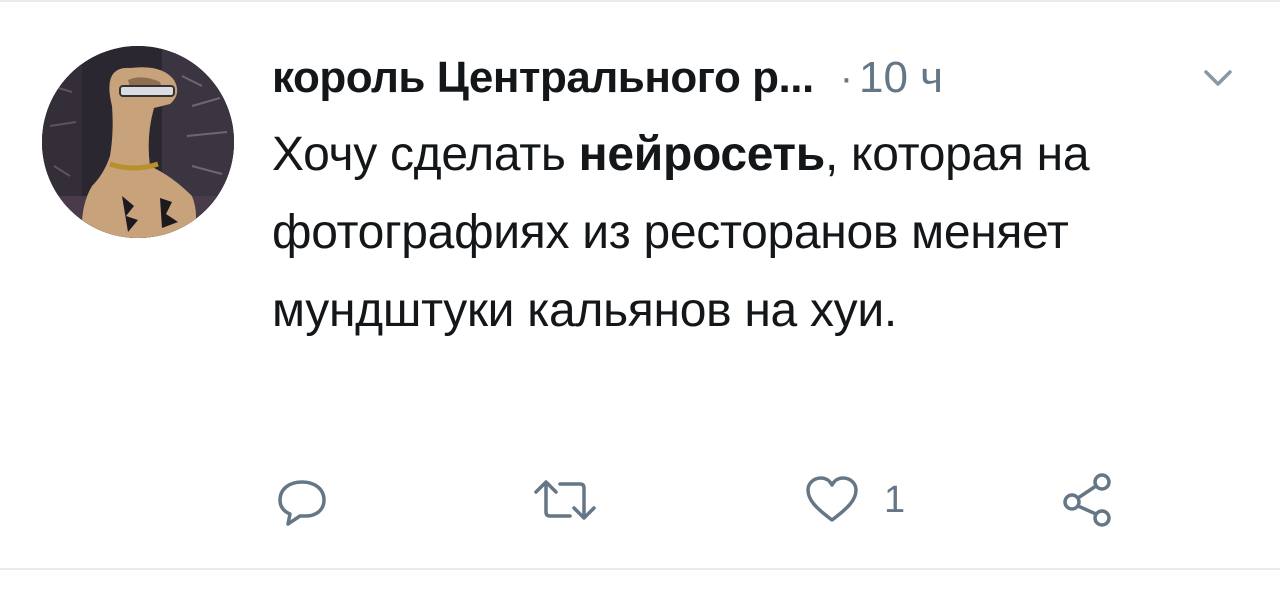 The height and width of the screenshot is (595, 1280). What do you see at coordinates (640, 1) in the screenshot?
I see `top-divider` at bounding box center [640, 1].